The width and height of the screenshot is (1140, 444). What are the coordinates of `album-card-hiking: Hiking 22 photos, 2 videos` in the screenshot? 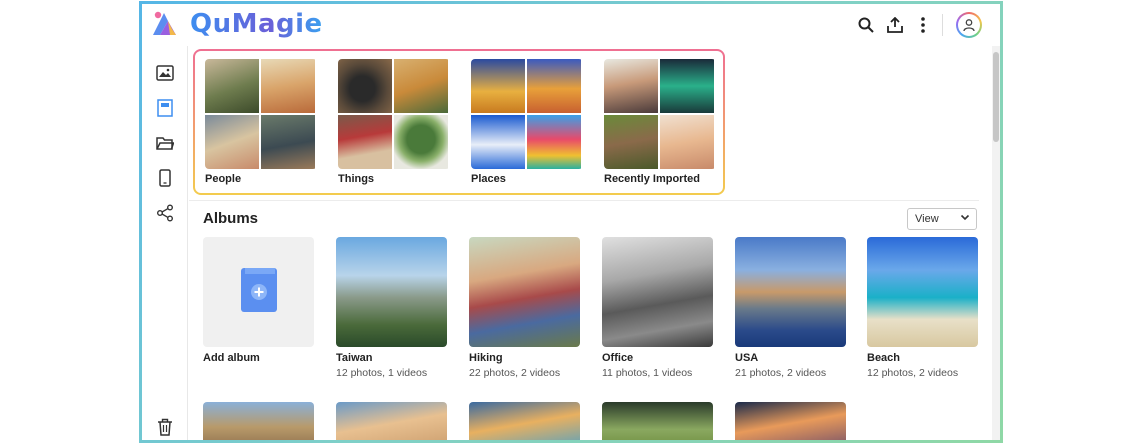 It's located at (524, 308).